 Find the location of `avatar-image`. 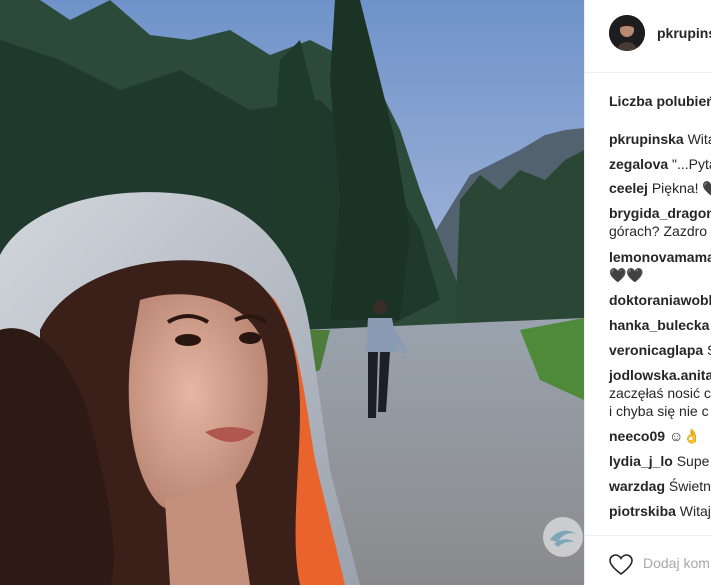

avatar-image is located at coordinates (627, 33).